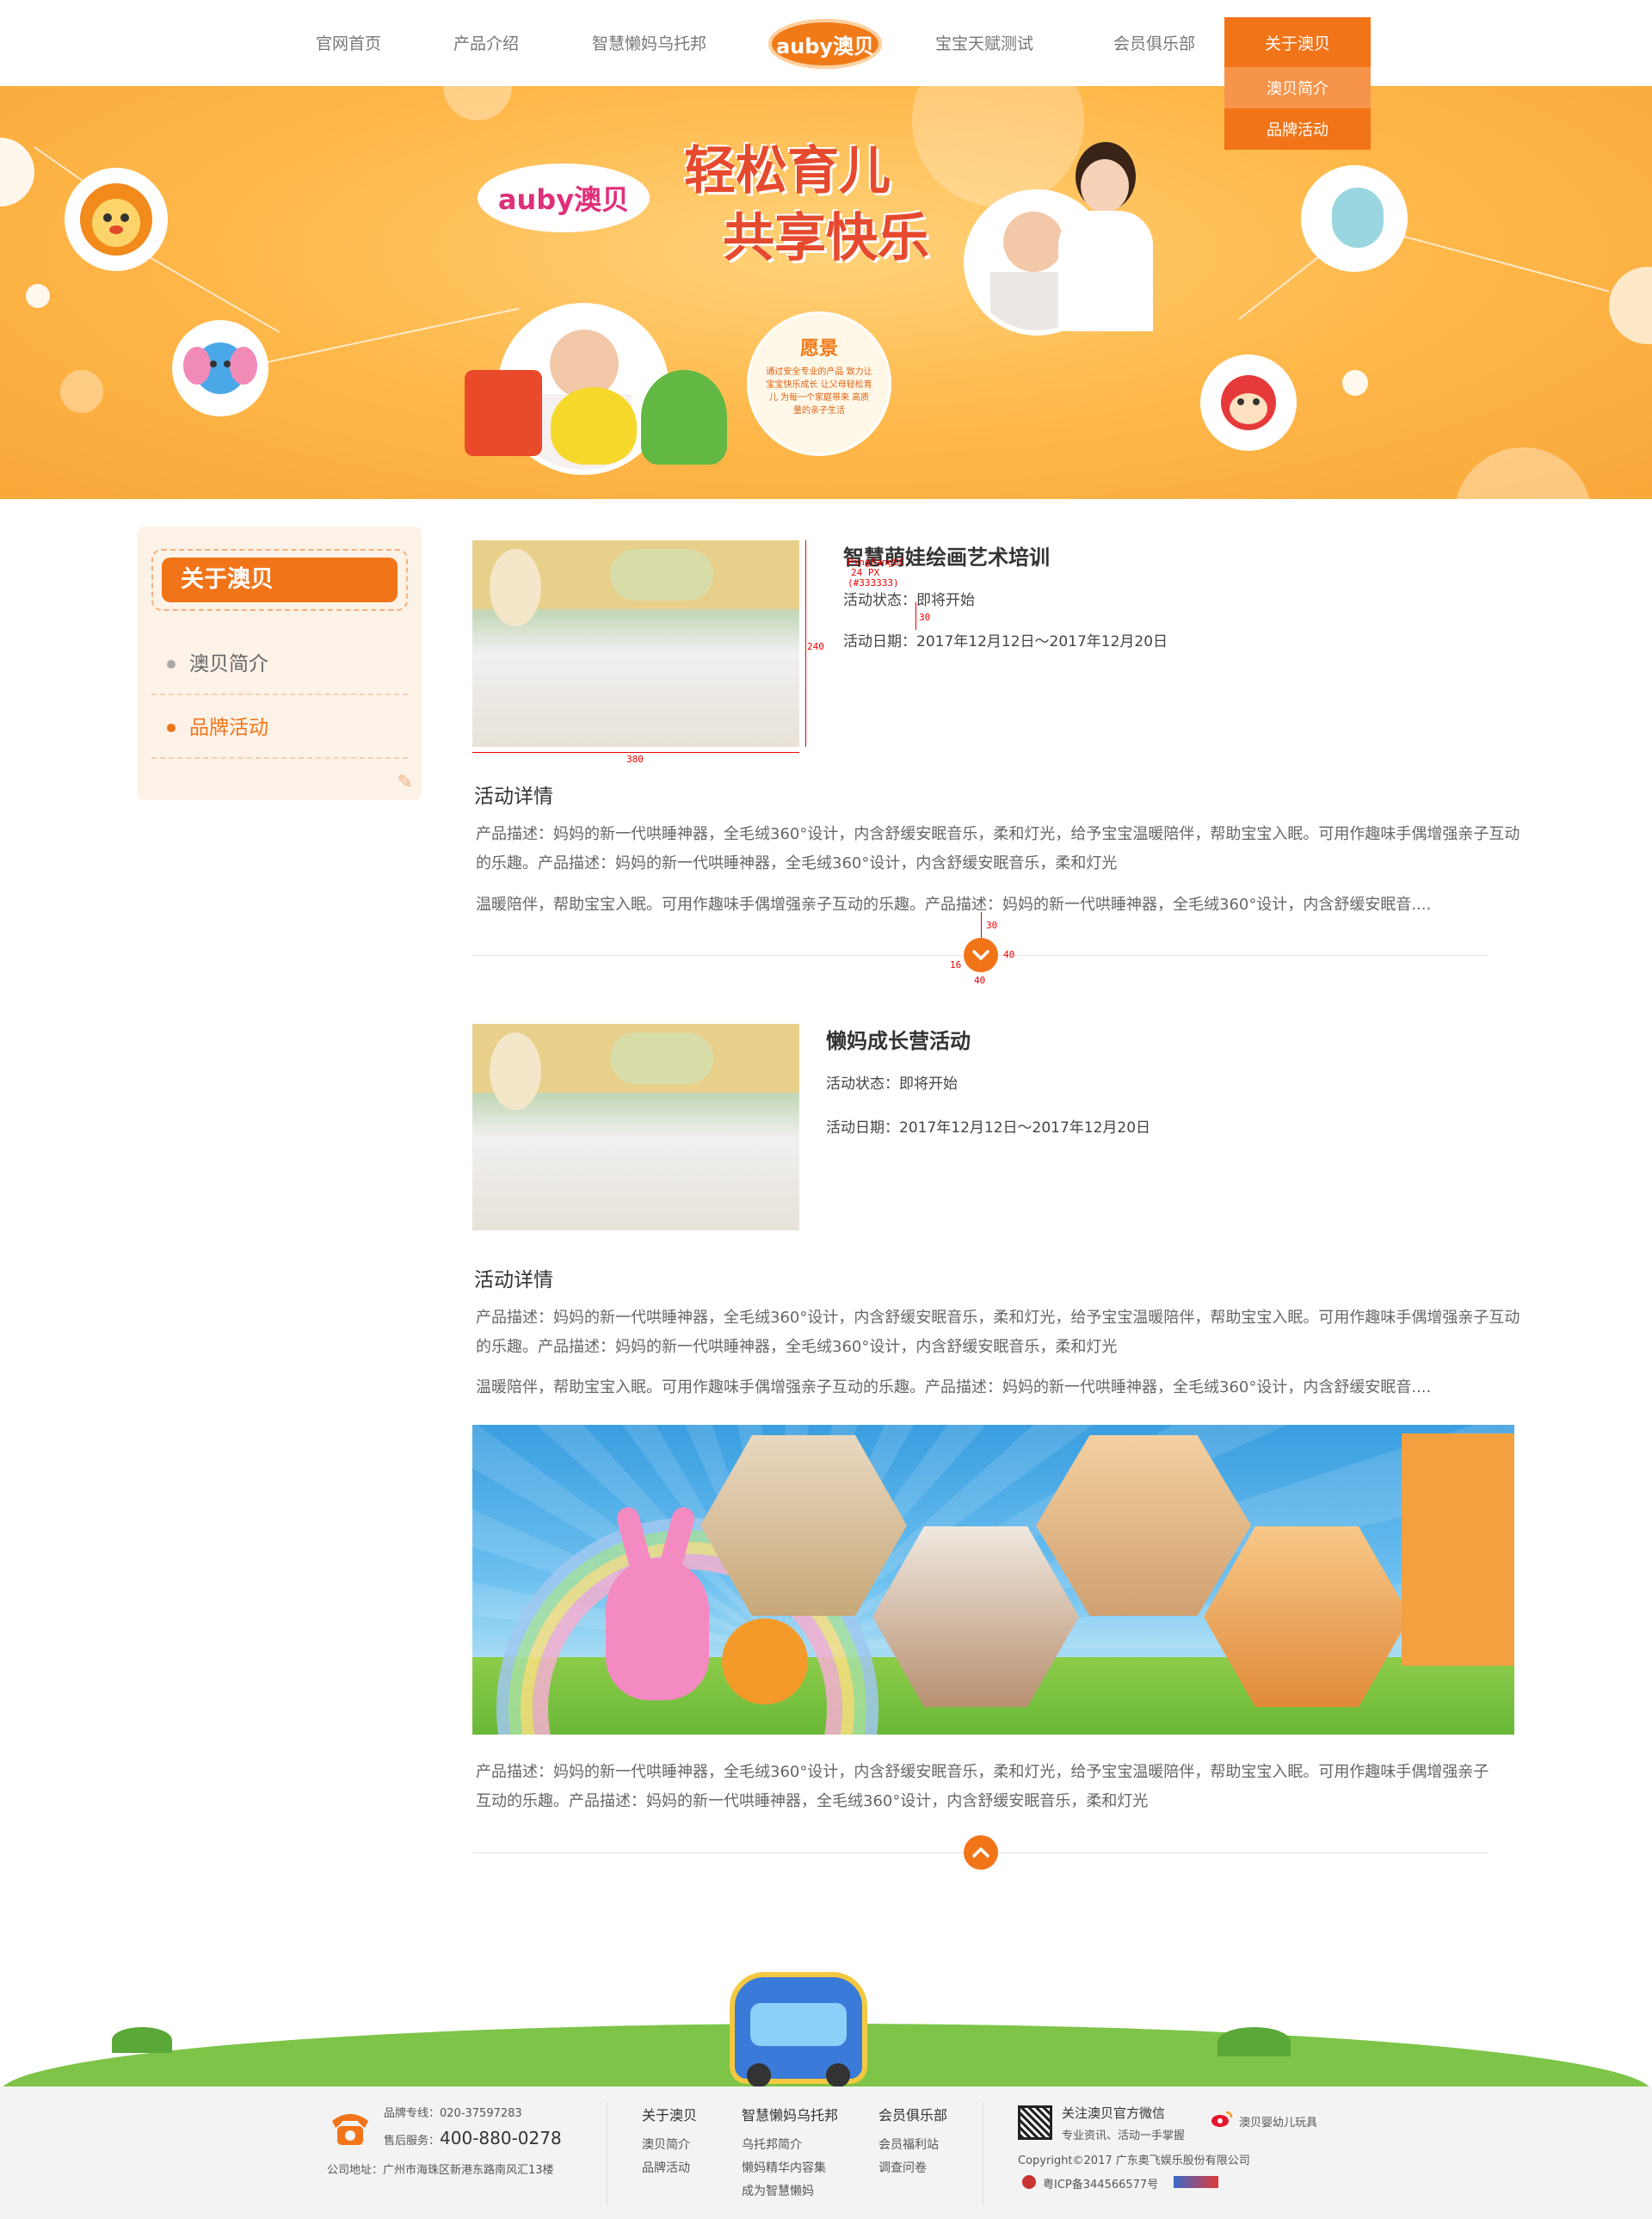 Image resolution: width=1652 pixels, height=2219 pixels. What do you see at coordinates (513, 1280) in the screenshot?
I see `activity-2-details-heading: 活动详情` at bounding box center [513, 1280].